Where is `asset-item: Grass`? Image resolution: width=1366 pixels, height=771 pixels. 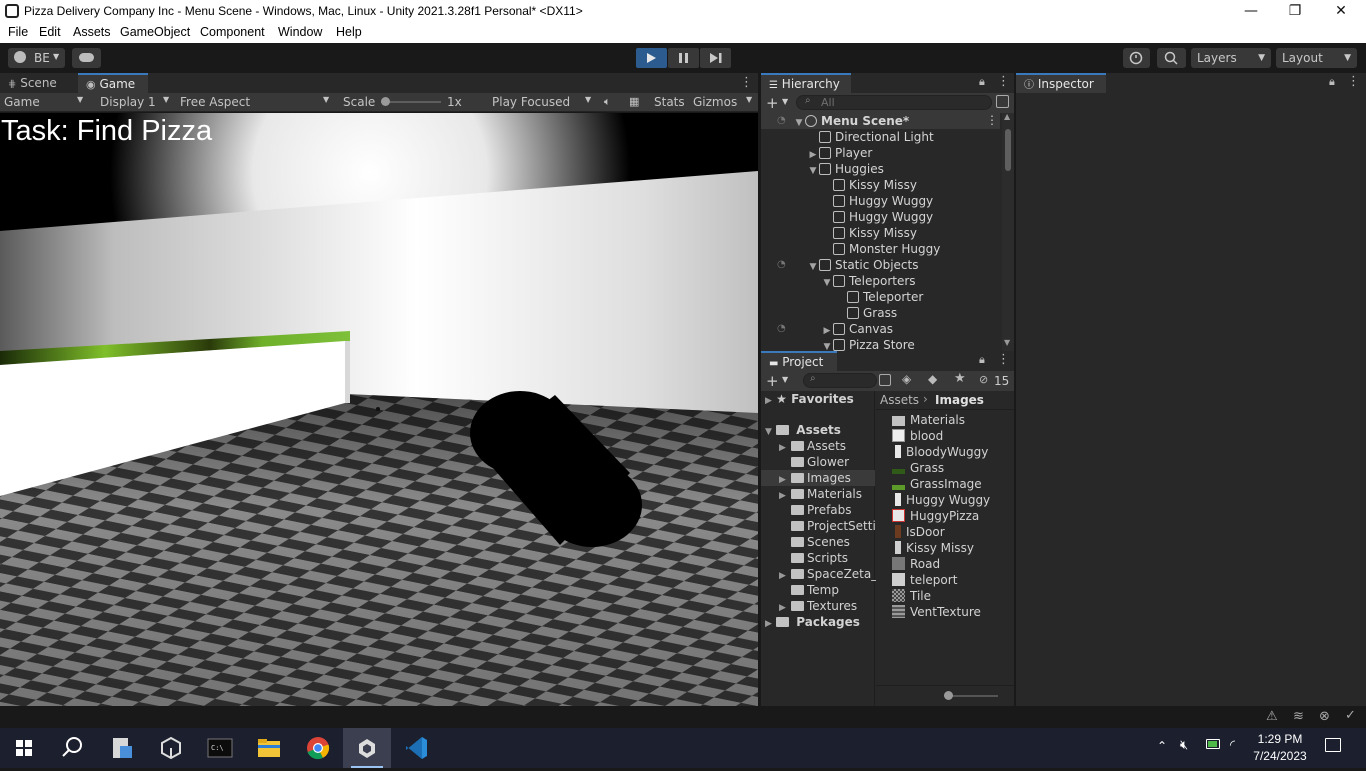 asset-item: Grass is located at coordinates (918, 468).